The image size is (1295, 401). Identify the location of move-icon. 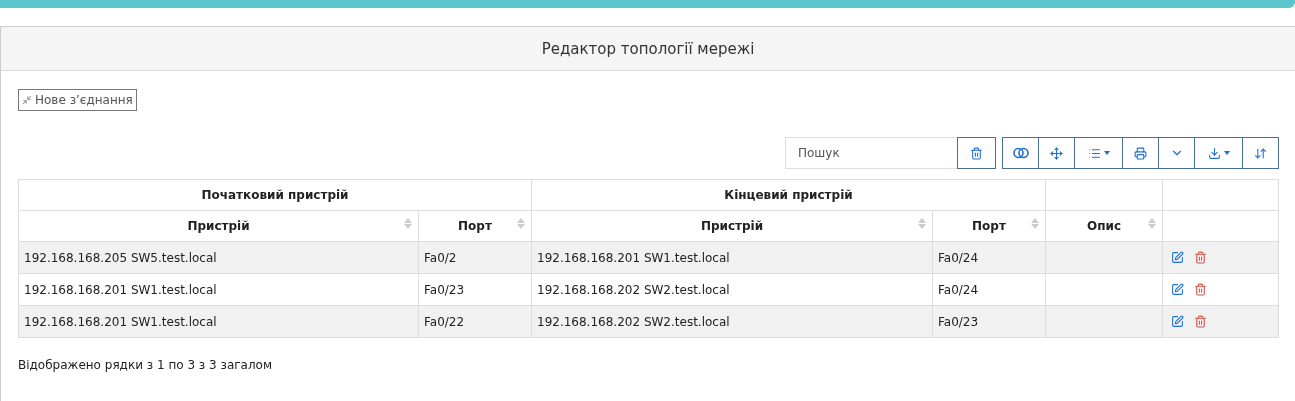
(1056, 153).